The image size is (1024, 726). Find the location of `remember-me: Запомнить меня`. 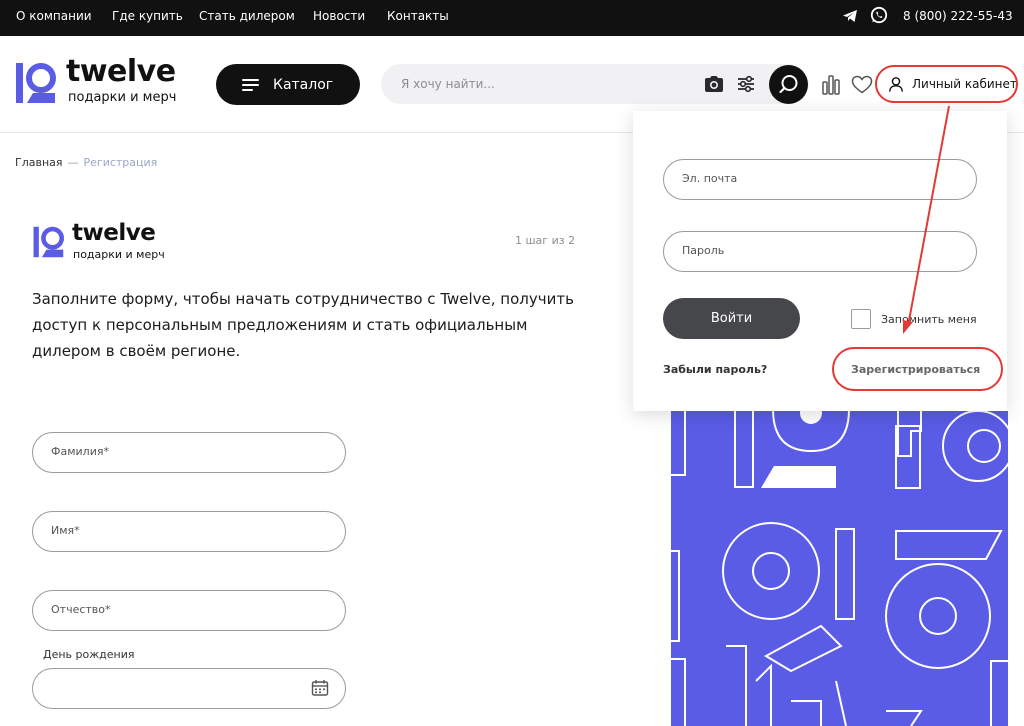

remember-me: Запомнить меня is located at coordinates (914, 319).